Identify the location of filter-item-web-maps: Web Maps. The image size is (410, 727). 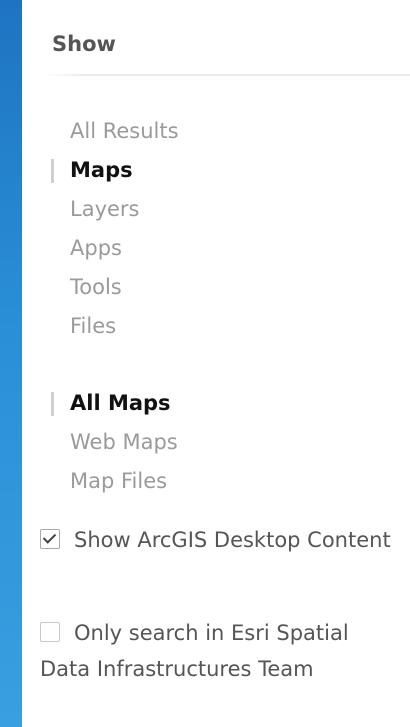
(235, 442).